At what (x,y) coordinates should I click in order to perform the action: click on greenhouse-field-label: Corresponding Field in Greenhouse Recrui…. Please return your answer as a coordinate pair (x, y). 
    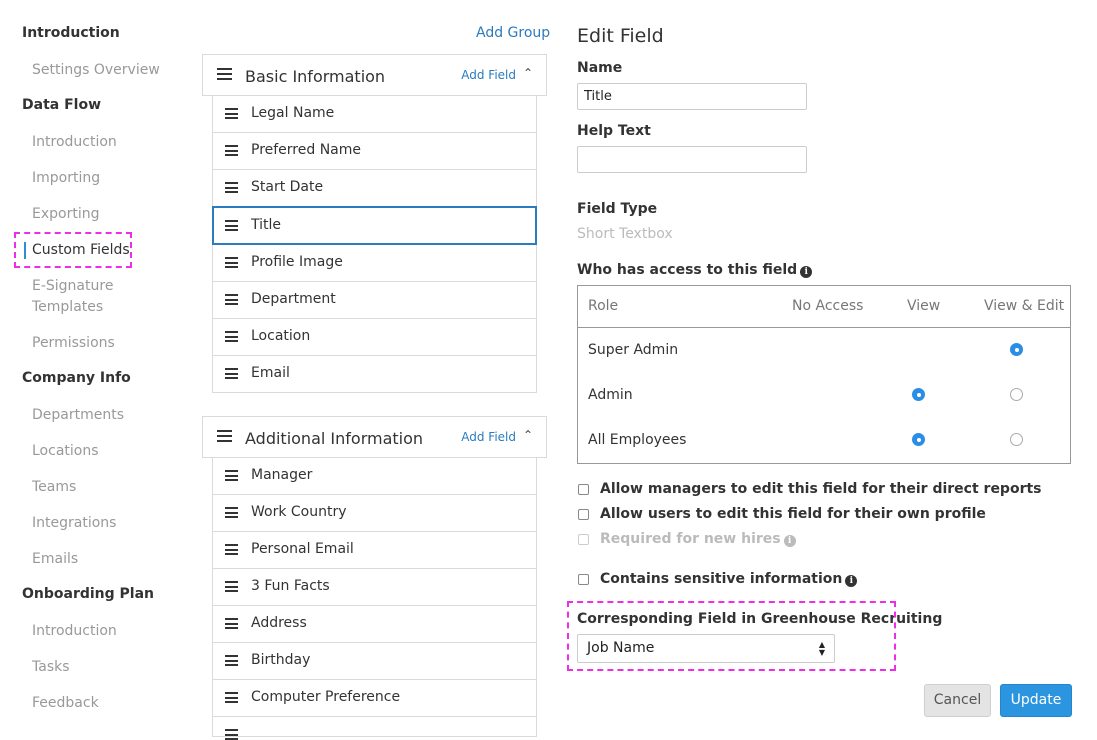
    Looking at the image, I should click on (760, 619).